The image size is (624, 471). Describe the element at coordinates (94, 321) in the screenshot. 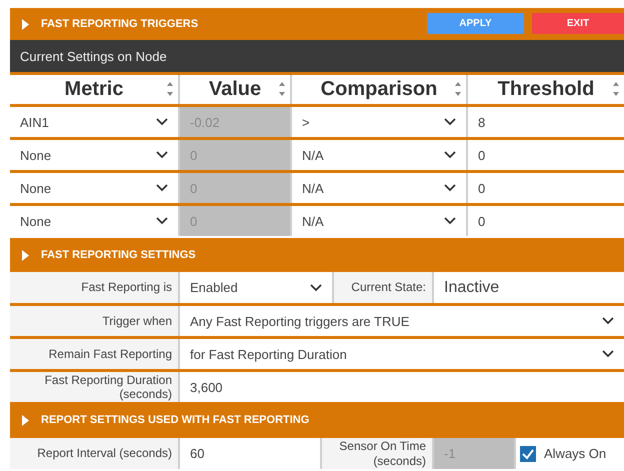

I see `field-label: Trigger when` at that location.